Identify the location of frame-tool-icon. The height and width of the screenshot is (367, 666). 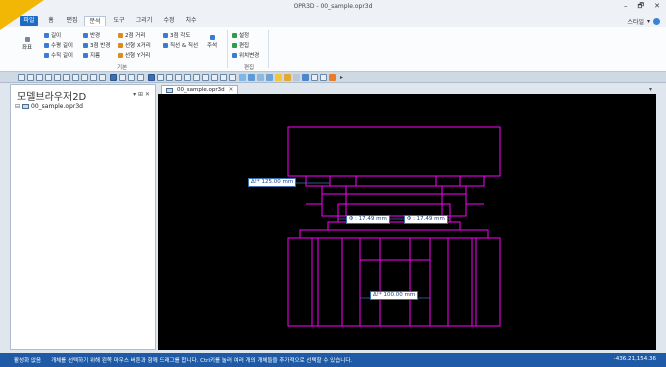
(314, 77).